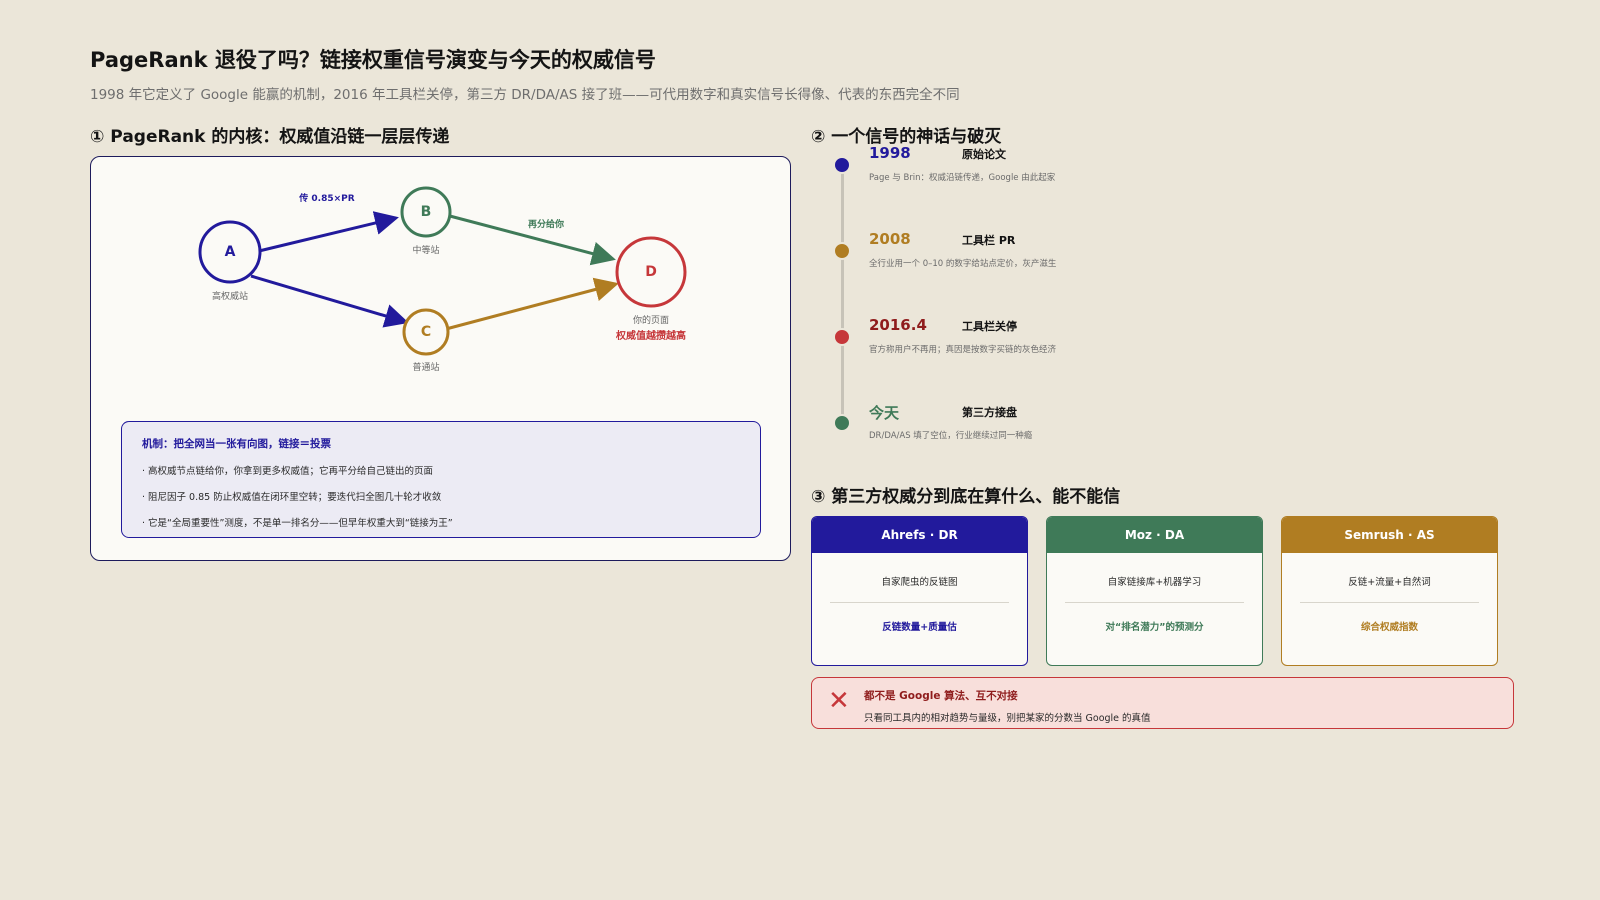 This screenshot has width=1600, height=900. Describe the element at coordinates (1007, 718) in the screenshot. I see `warning-text: 只看同工具内的相对趋势与量级，别把某家的分数当 Google 的真值` at that location.